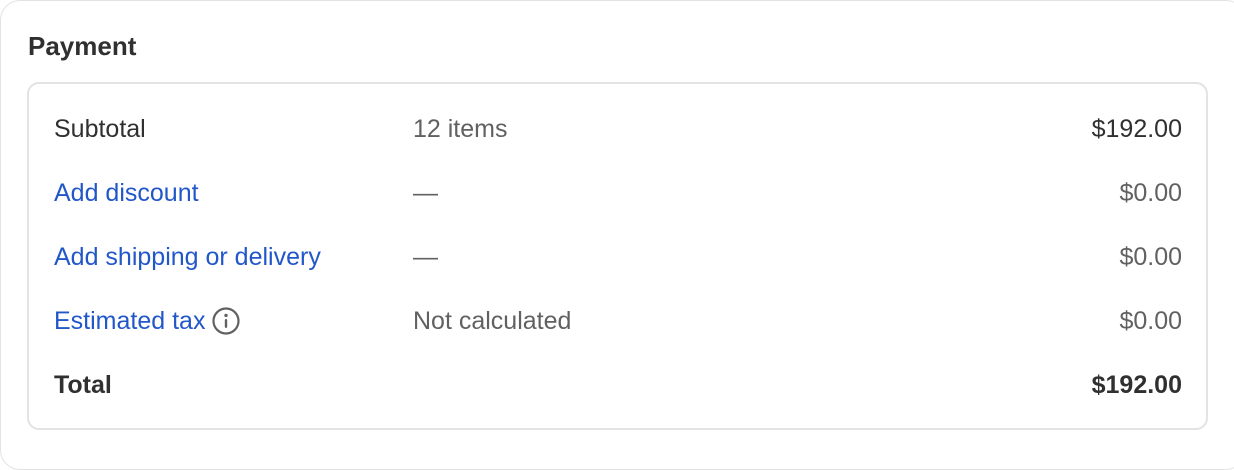 The image size is (1234, 470). I want to click on subtotal-amount: $192.00, so click(1136, 129).